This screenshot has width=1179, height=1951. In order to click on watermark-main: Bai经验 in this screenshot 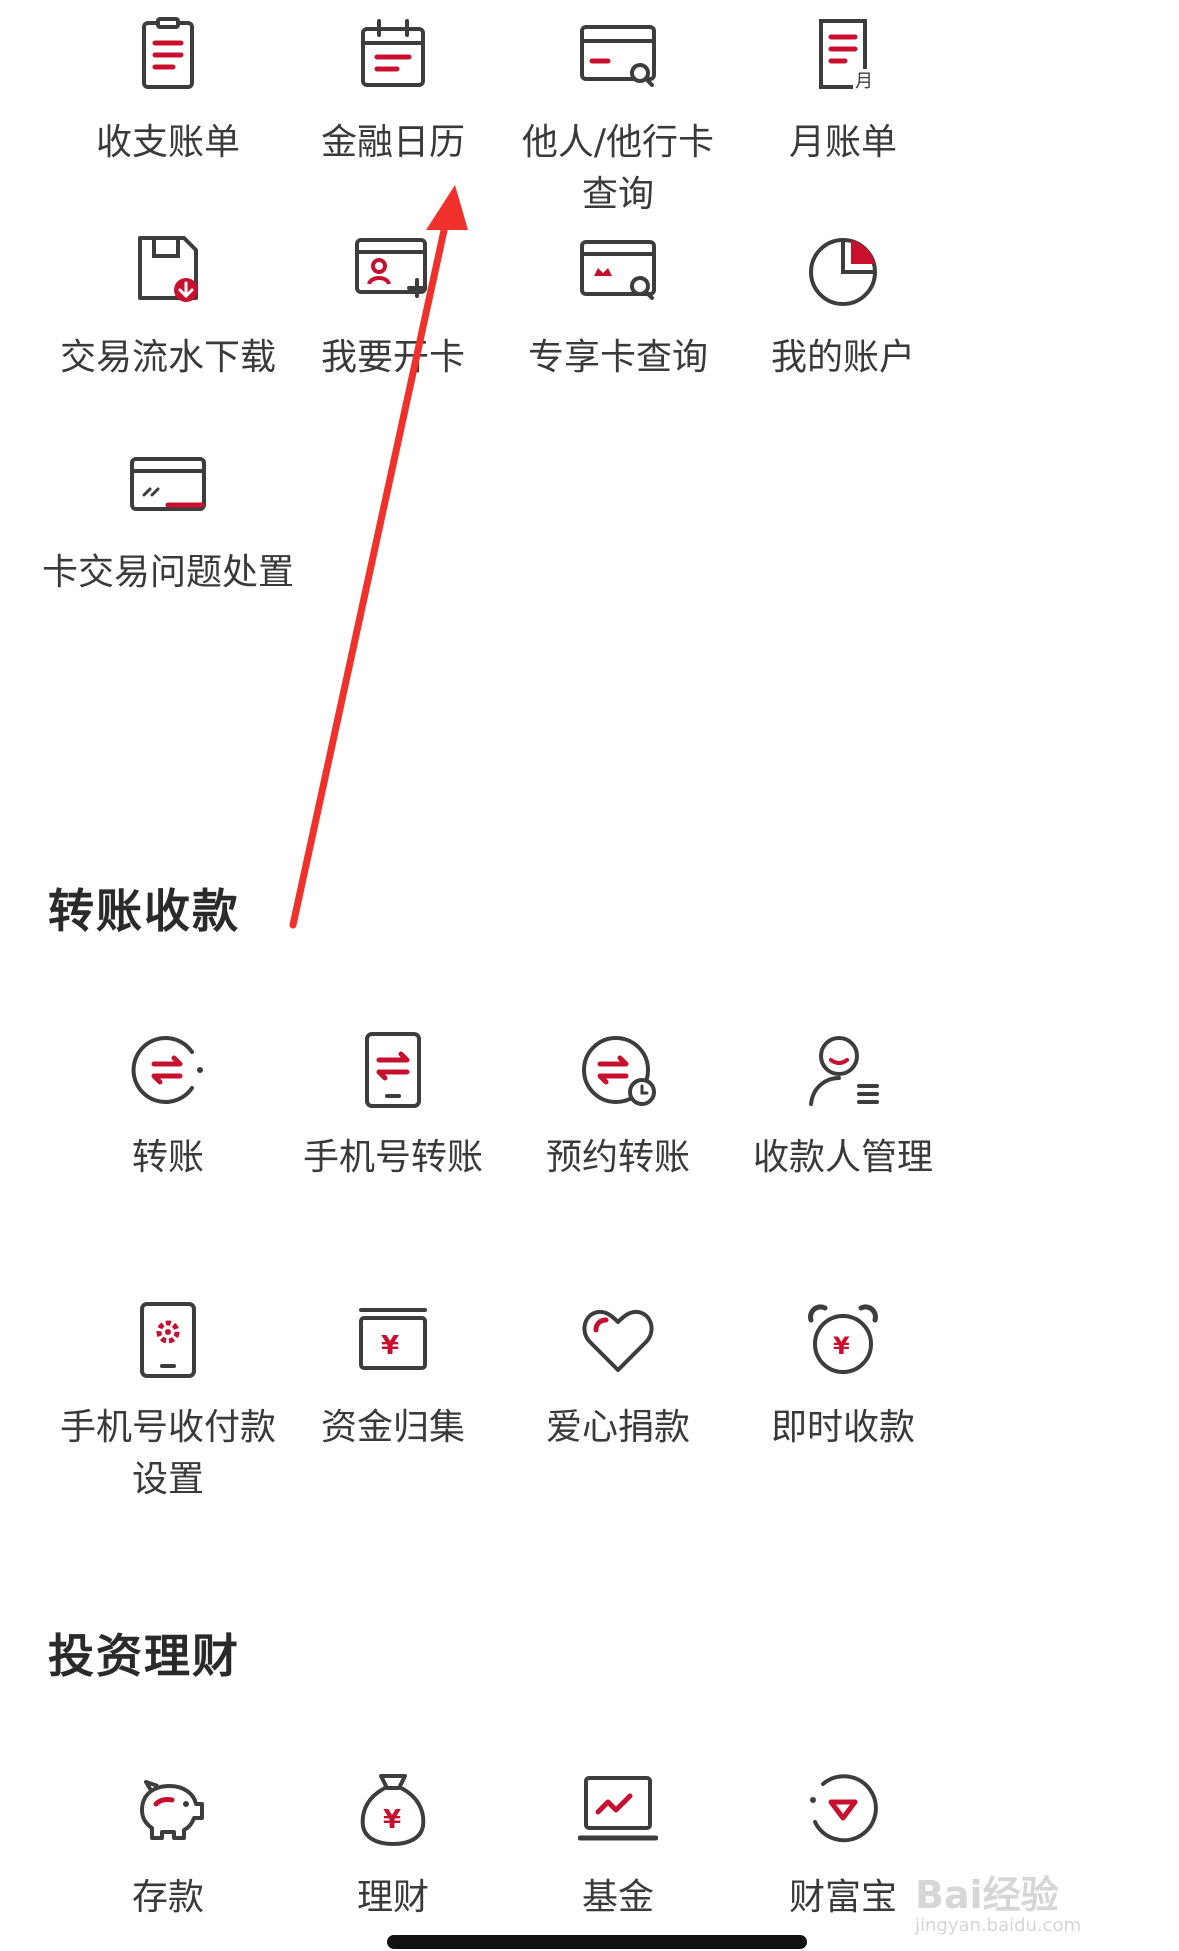, I will do `click(987, 1895)`.